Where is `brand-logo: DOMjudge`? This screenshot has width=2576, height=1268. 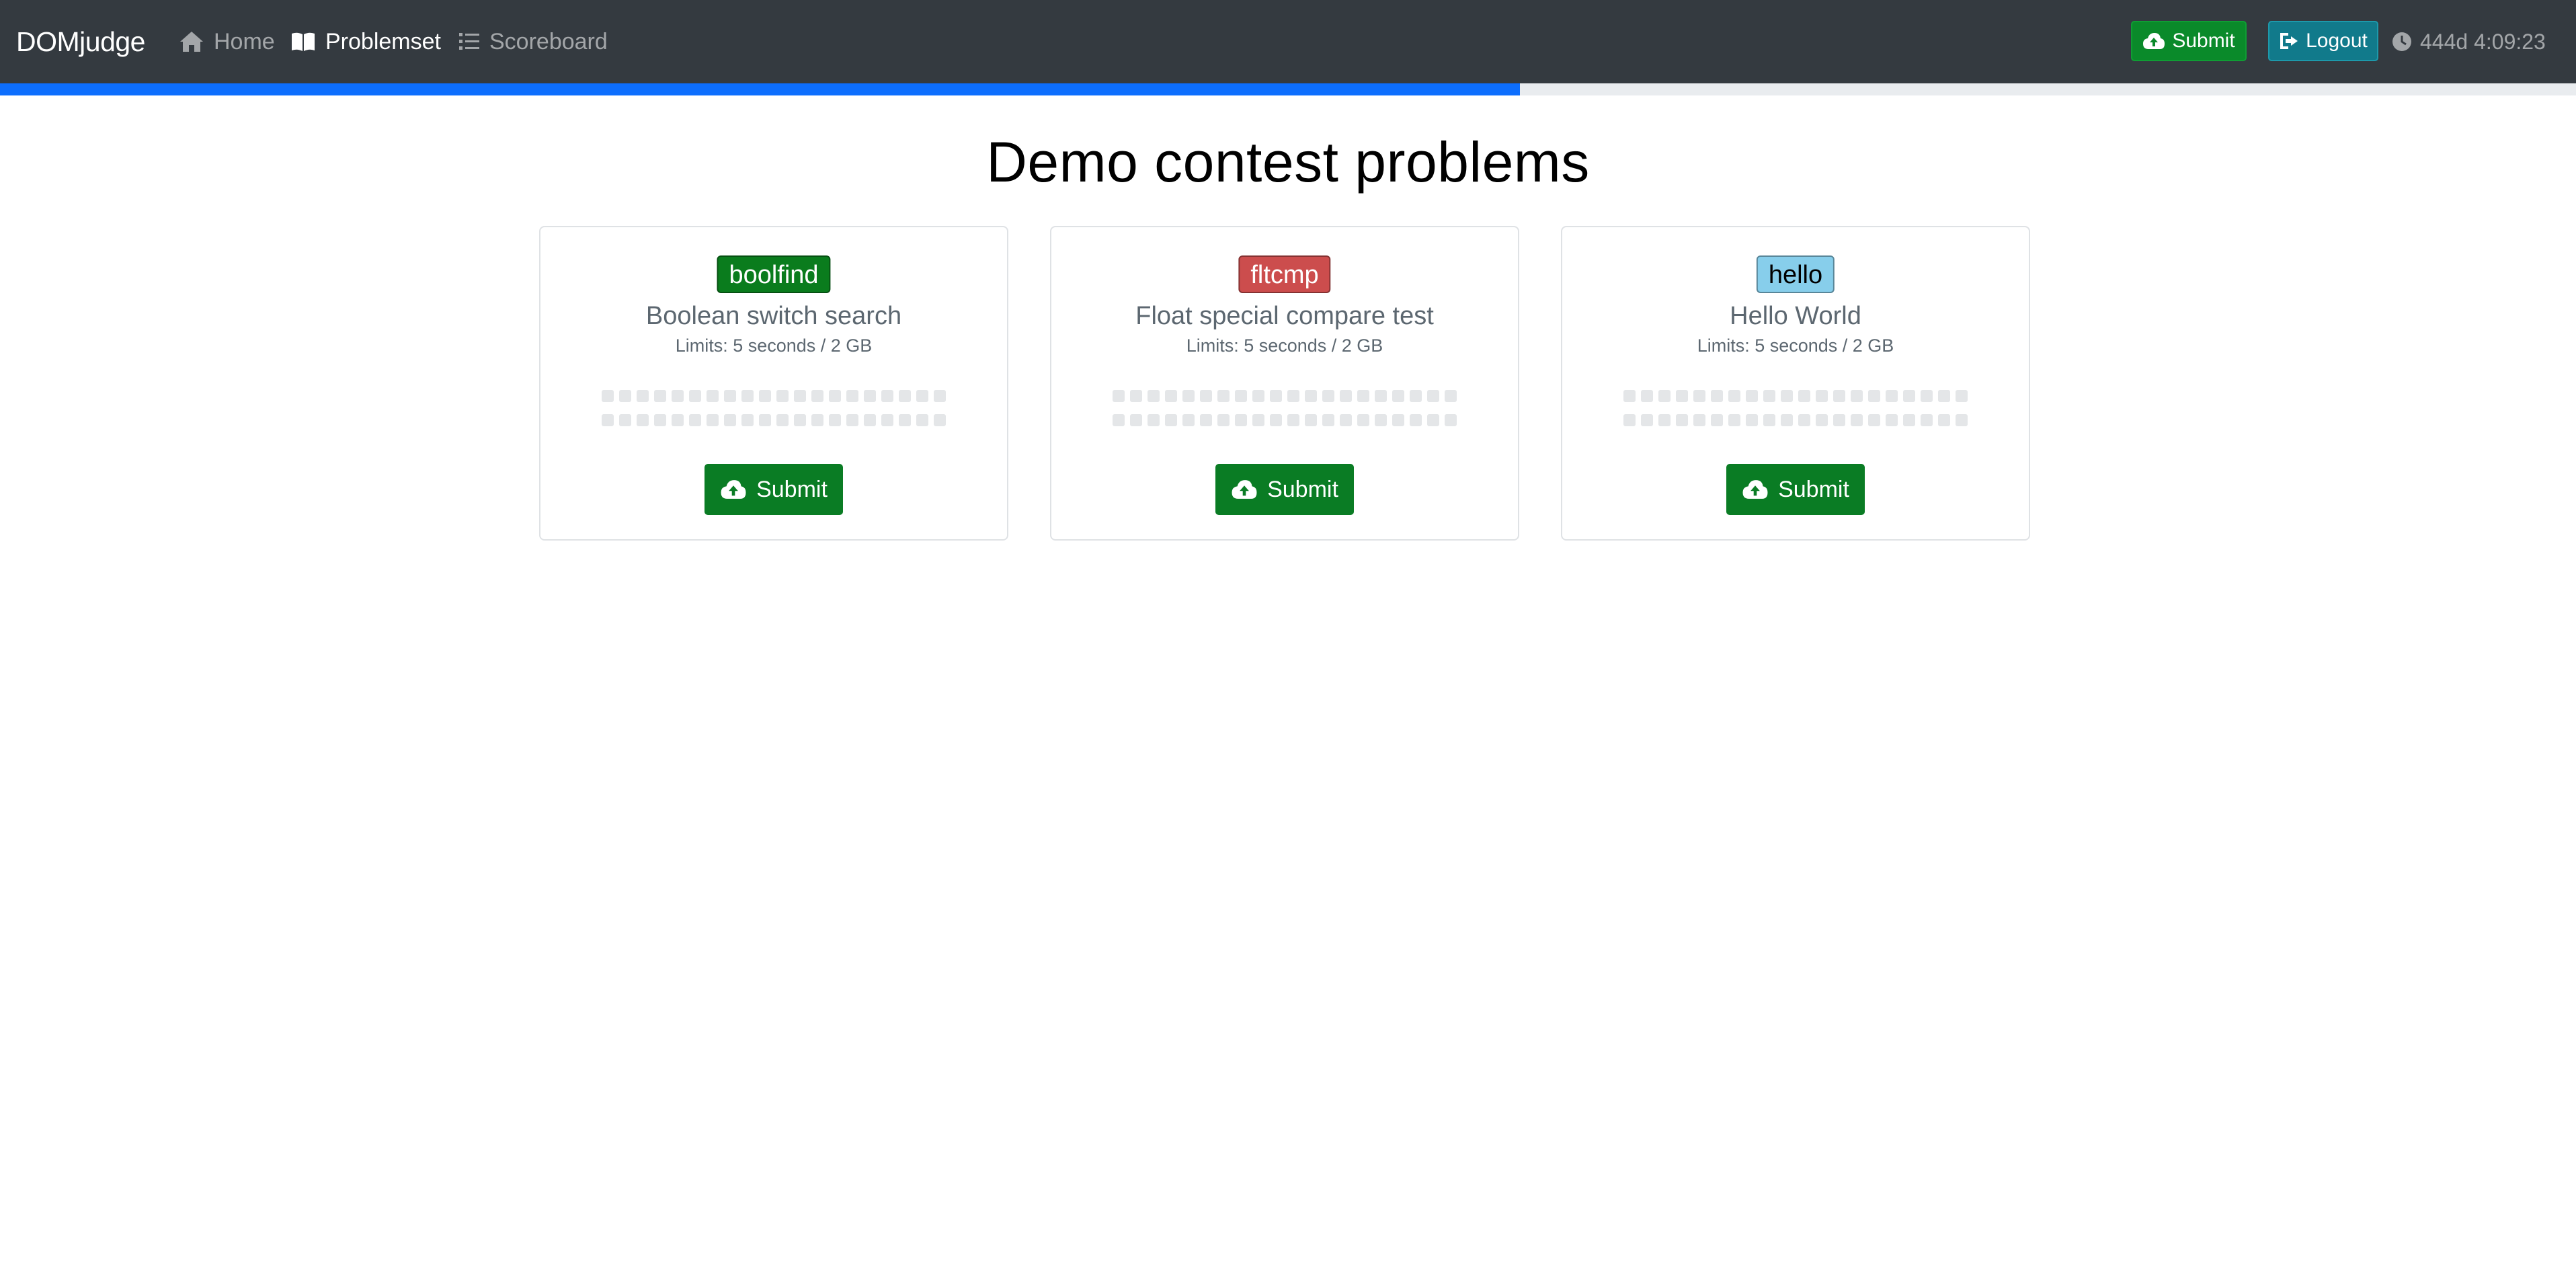 brand-logo: DOMjudge is located at coordinates (80, 41).